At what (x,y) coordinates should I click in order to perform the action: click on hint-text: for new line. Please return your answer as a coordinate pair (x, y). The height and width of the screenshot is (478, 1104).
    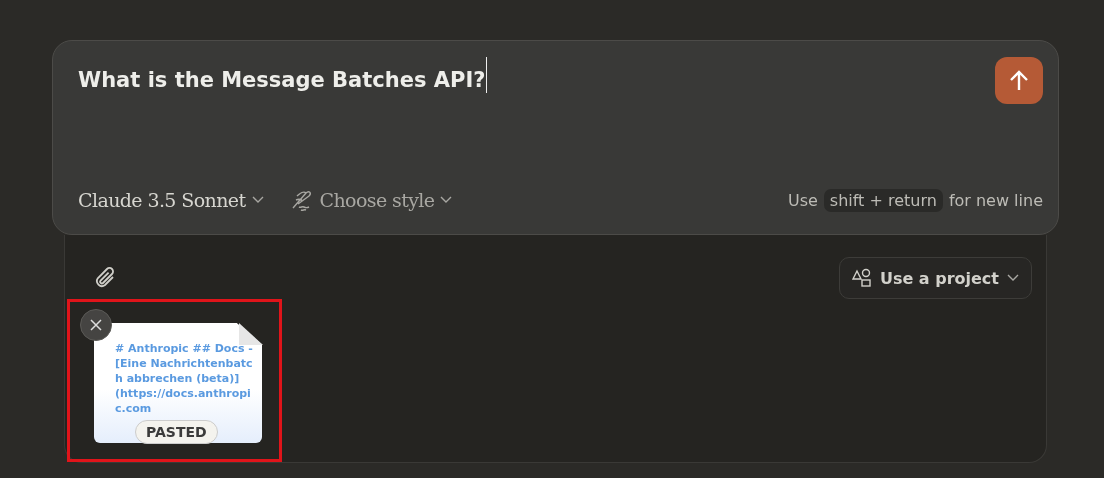
    Looking at the image, I should click on (995, 200).